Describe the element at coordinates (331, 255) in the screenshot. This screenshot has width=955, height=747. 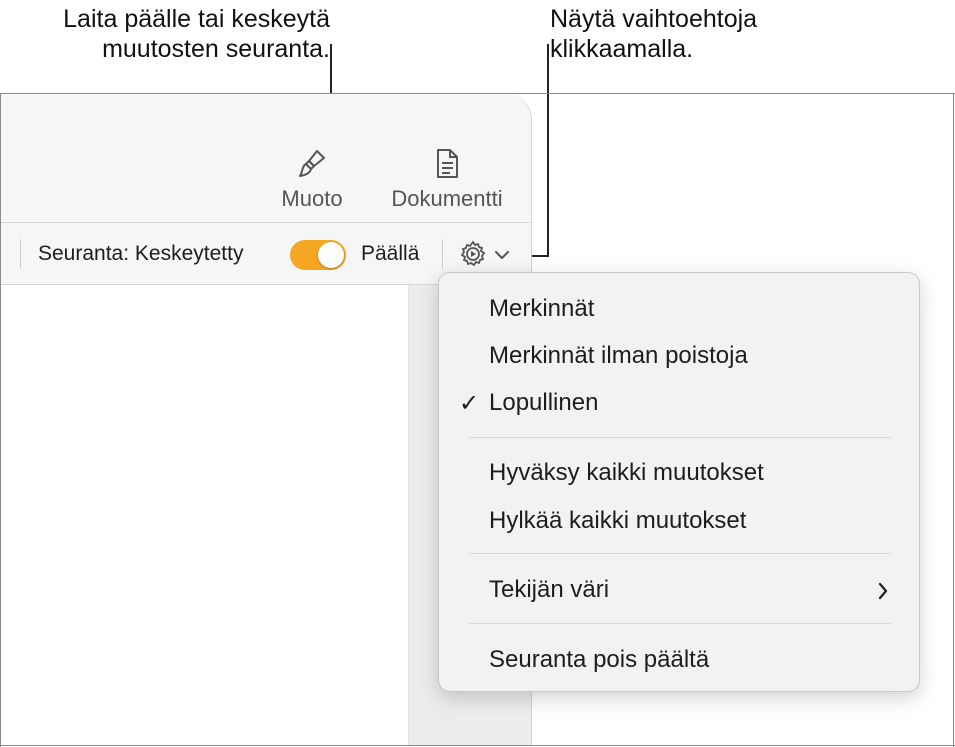
I see `tracking-toggle-knob` at that location.